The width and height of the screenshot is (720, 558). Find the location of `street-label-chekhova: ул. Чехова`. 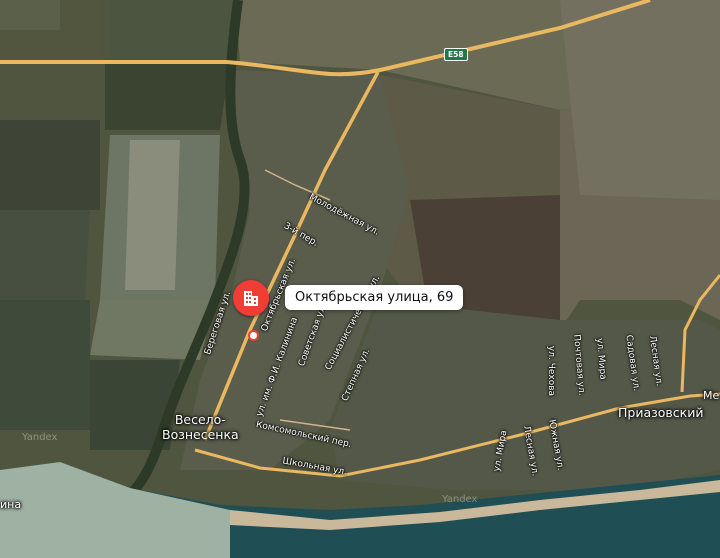

street-label-chekhova: ул. Чехова is located at coordinates (551, 371).